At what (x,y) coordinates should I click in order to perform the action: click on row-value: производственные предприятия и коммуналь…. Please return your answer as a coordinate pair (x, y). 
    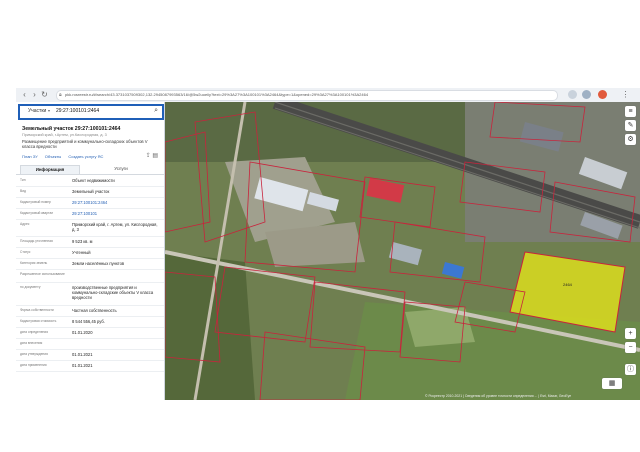
    Looking at the image, I should click on (113, 292).